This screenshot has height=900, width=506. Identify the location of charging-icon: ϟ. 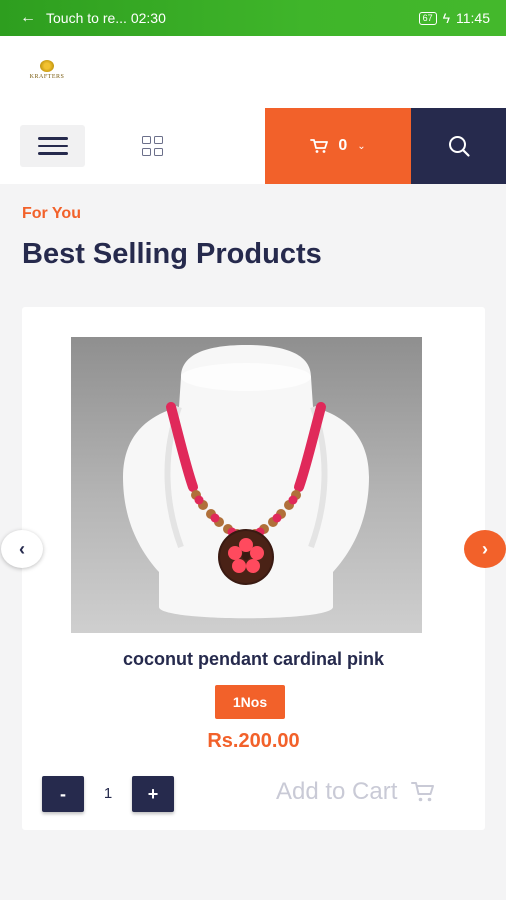
(446, 18).